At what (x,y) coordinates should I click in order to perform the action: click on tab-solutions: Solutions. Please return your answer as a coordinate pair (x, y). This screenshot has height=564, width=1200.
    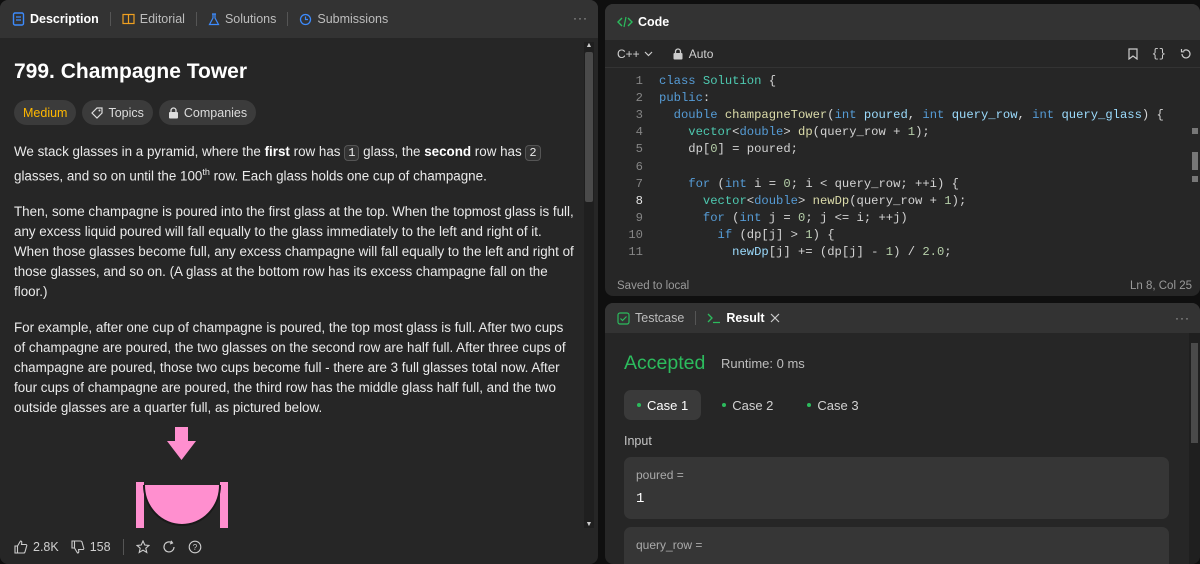
    Looking at the image, I should click on (242, 19).